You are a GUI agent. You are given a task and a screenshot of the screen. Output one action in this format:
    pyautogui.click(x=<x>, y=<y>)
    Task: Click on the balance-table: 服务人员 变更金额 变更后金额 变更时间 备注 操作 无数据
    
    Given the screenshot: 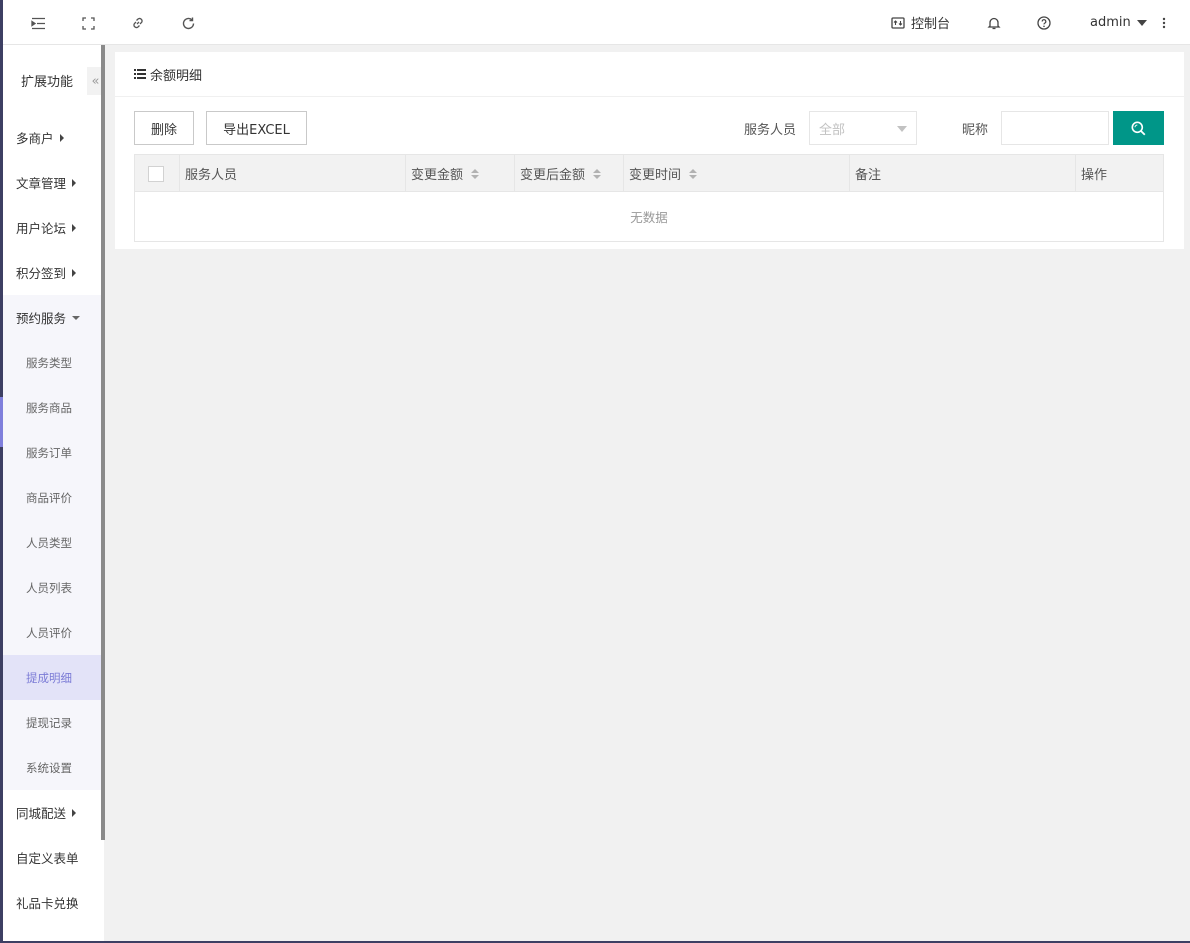 What is the action you would take?
    pyautogui.click(x=649, y=198)
    